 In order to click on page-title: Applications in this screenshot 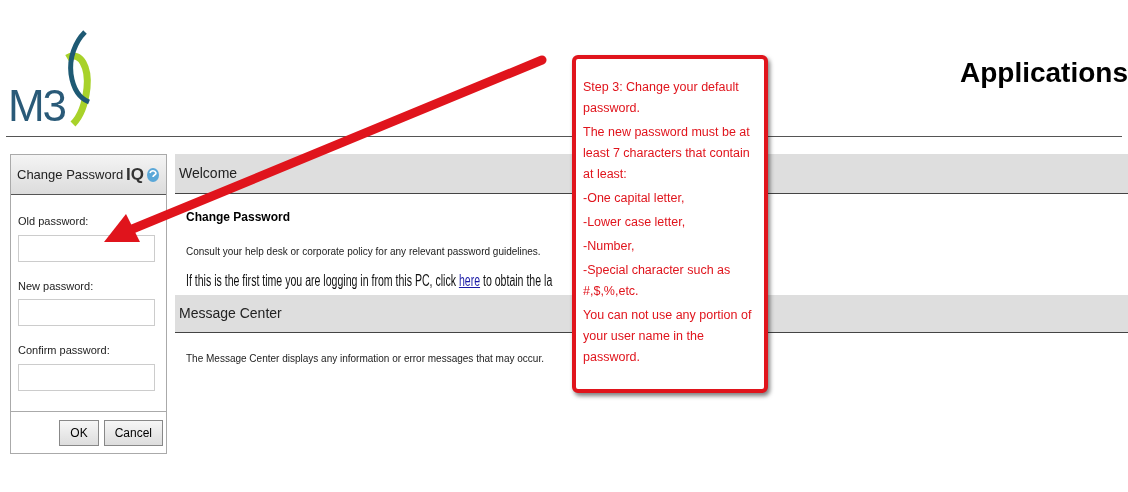, I will do `click(1044, 73)`.